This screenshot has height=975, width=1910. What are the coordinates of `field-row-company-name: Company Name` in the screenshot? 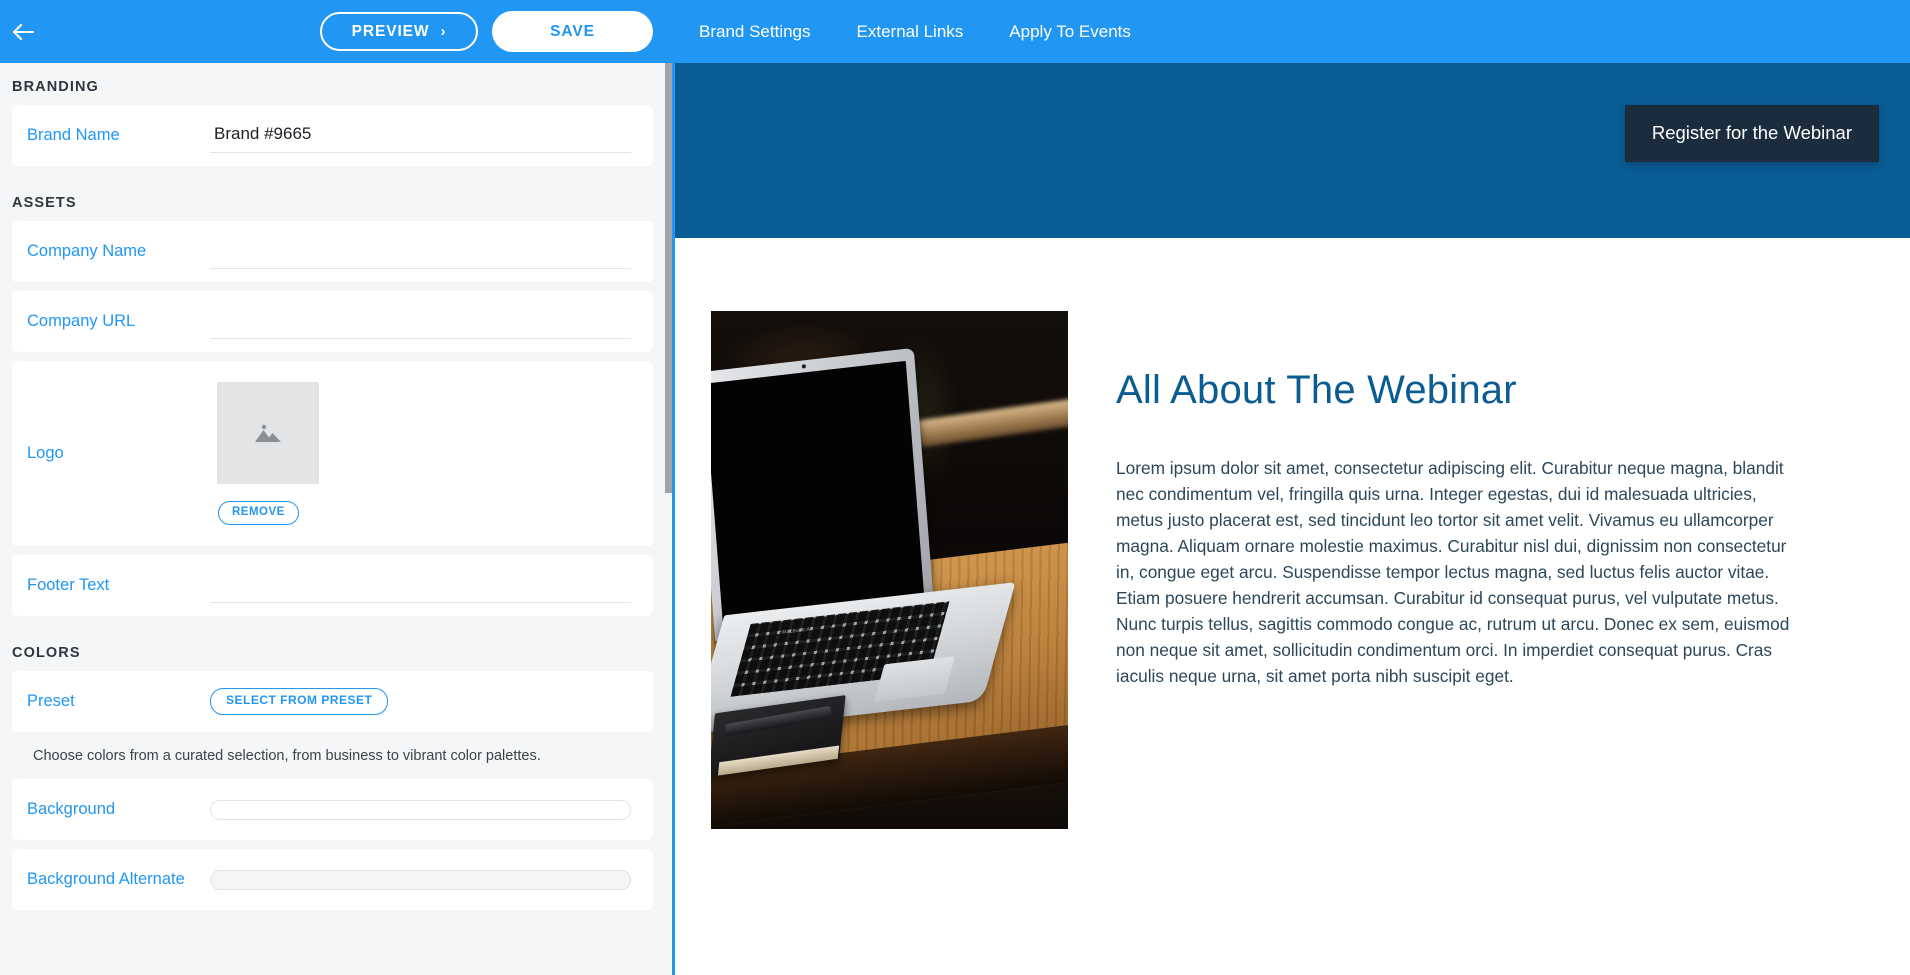 It's located at (332, 251).